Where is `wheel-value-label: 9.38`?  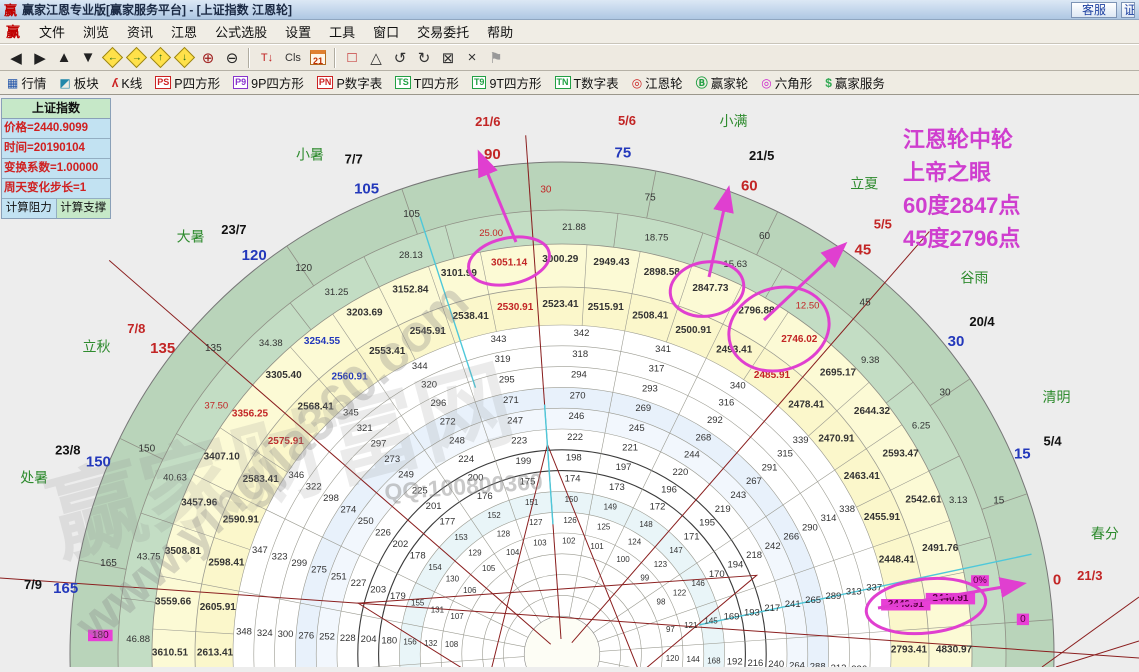
wheel-value-label: 9.38 is located at coordinates (870, 360).